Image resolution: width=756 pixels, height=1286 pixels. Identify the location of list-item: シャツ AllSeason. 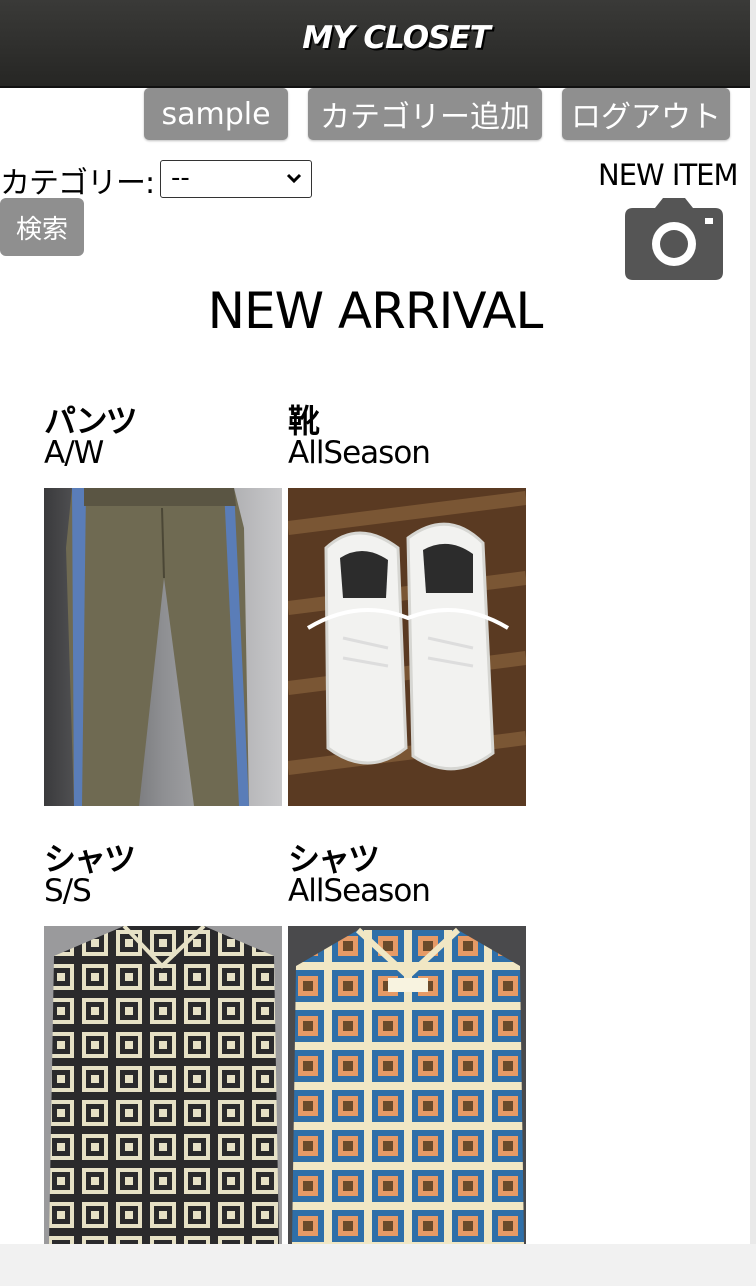
(407, 1042).